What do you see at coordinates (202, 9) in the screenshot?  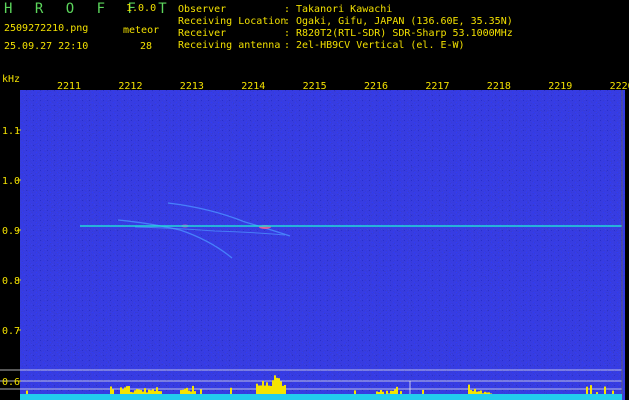 I see `info-label-observer: Observer` at bounding box center [202, 9].